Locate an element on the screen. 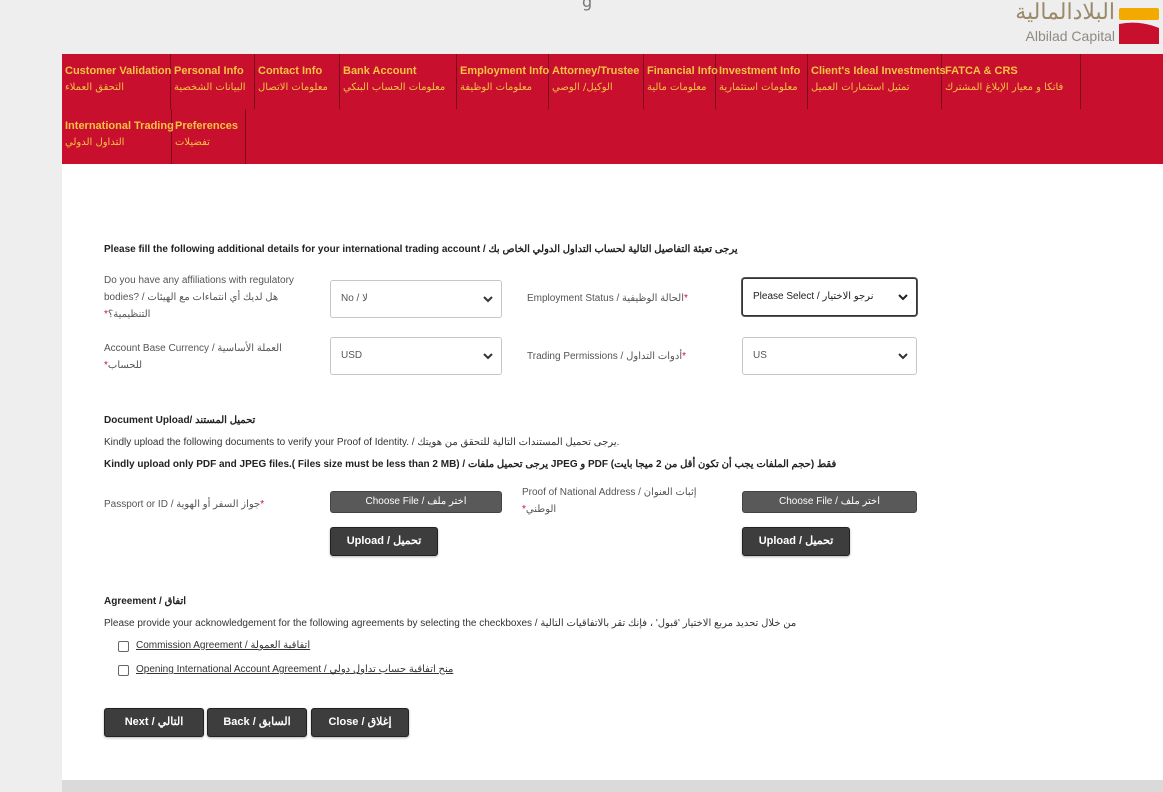 The image size is (1163, 792). address-choose-file-button: Choose File / اختر ملف is located at coordinates (829, 502).